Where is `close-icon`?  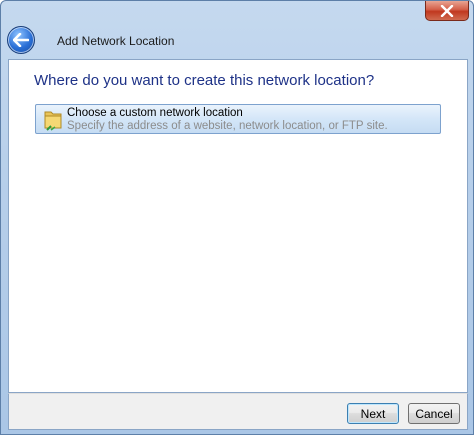 close-icon is located at coordinates (447, 10).